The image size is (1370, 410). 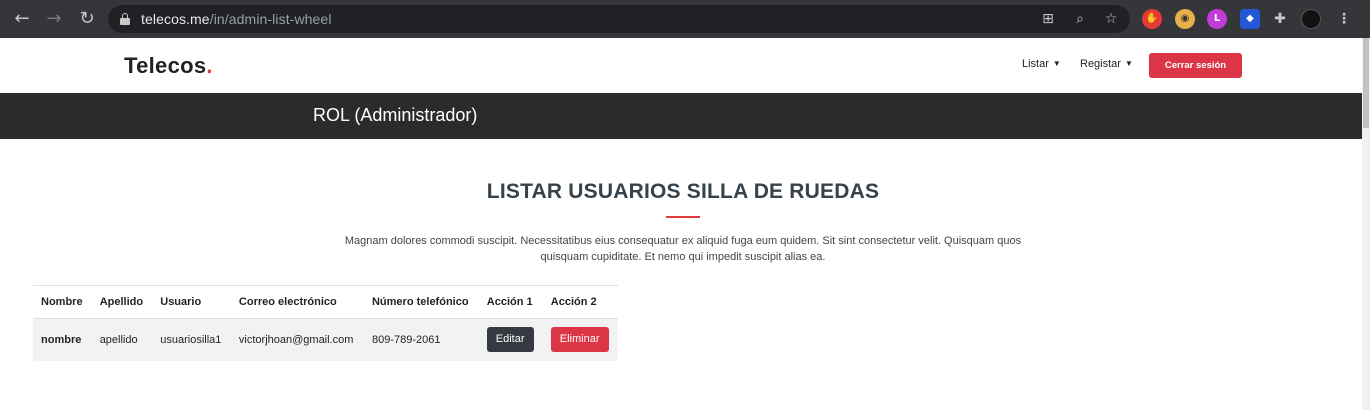 I want to click on page-title: LISTAR USUARIOS SILLA DE RUEDAS, so click(x=683, y=191).